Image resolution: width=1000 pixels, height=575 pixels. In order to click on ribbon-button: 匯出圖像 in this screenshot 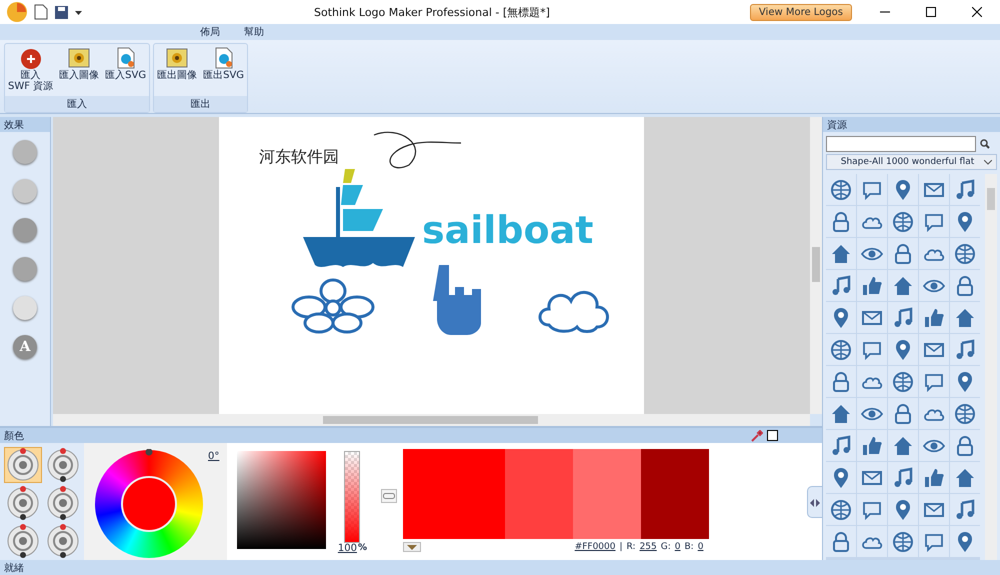, I will do `click(177, 63)`.